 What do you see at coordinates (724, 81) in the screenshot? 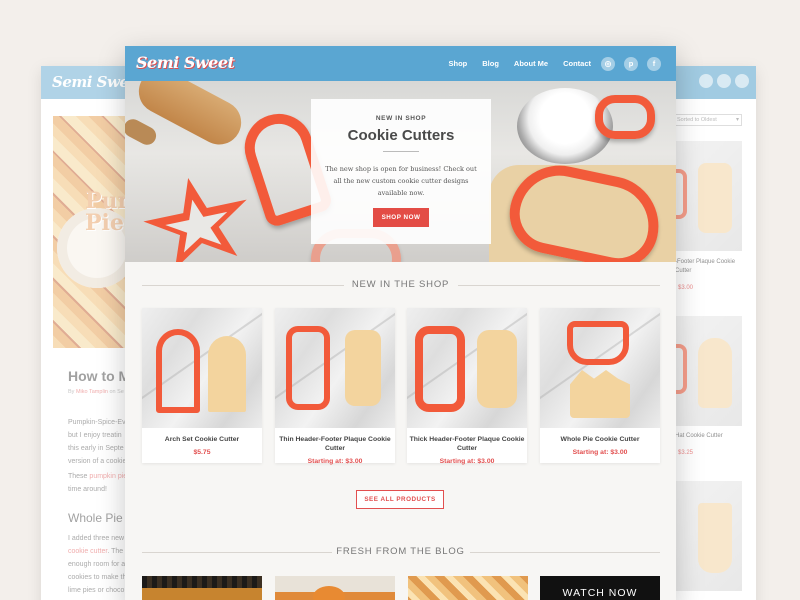
I see `pinterest-icon` at bounding box center [724, 81].